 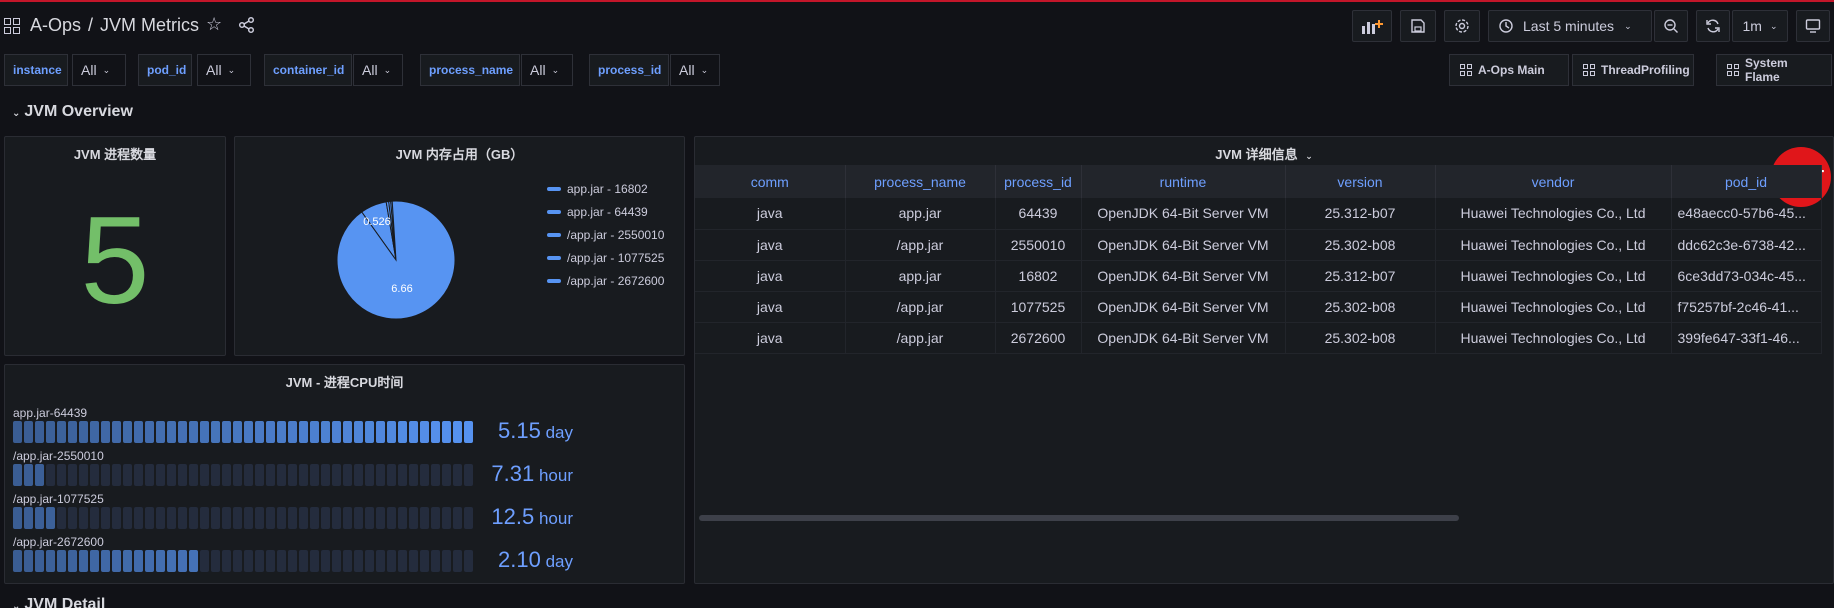 I want to click on legend-item: app.jar - 16802, so click(x=605, y=188).